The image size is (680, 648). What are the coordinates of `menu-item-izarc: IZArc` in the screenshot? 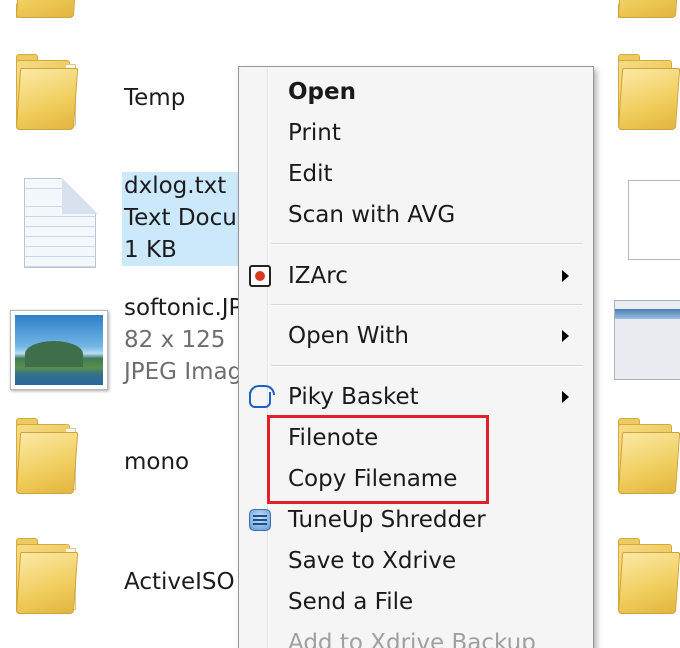 It's located at (416, 276).